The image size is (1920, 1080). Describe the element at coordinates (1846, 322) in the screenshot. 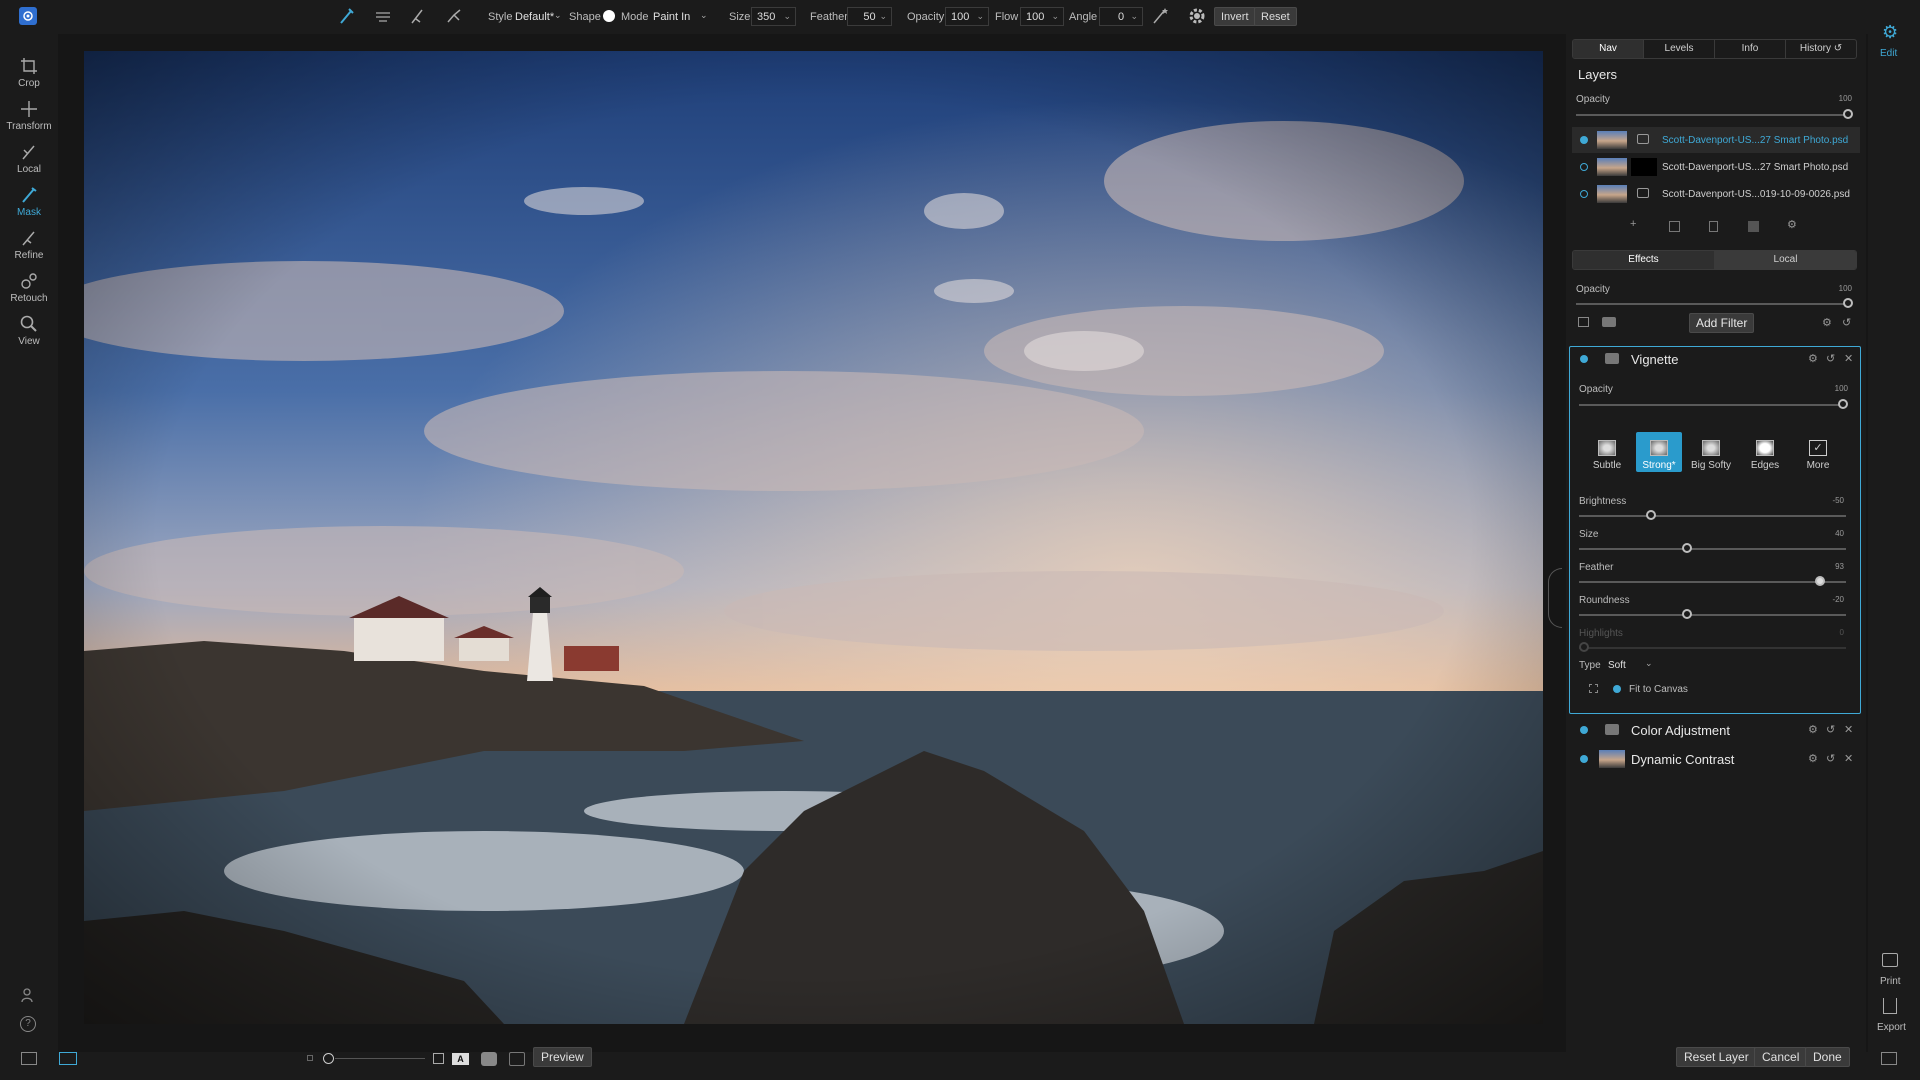

I see `effects-reset-icon: ↺` at that location.